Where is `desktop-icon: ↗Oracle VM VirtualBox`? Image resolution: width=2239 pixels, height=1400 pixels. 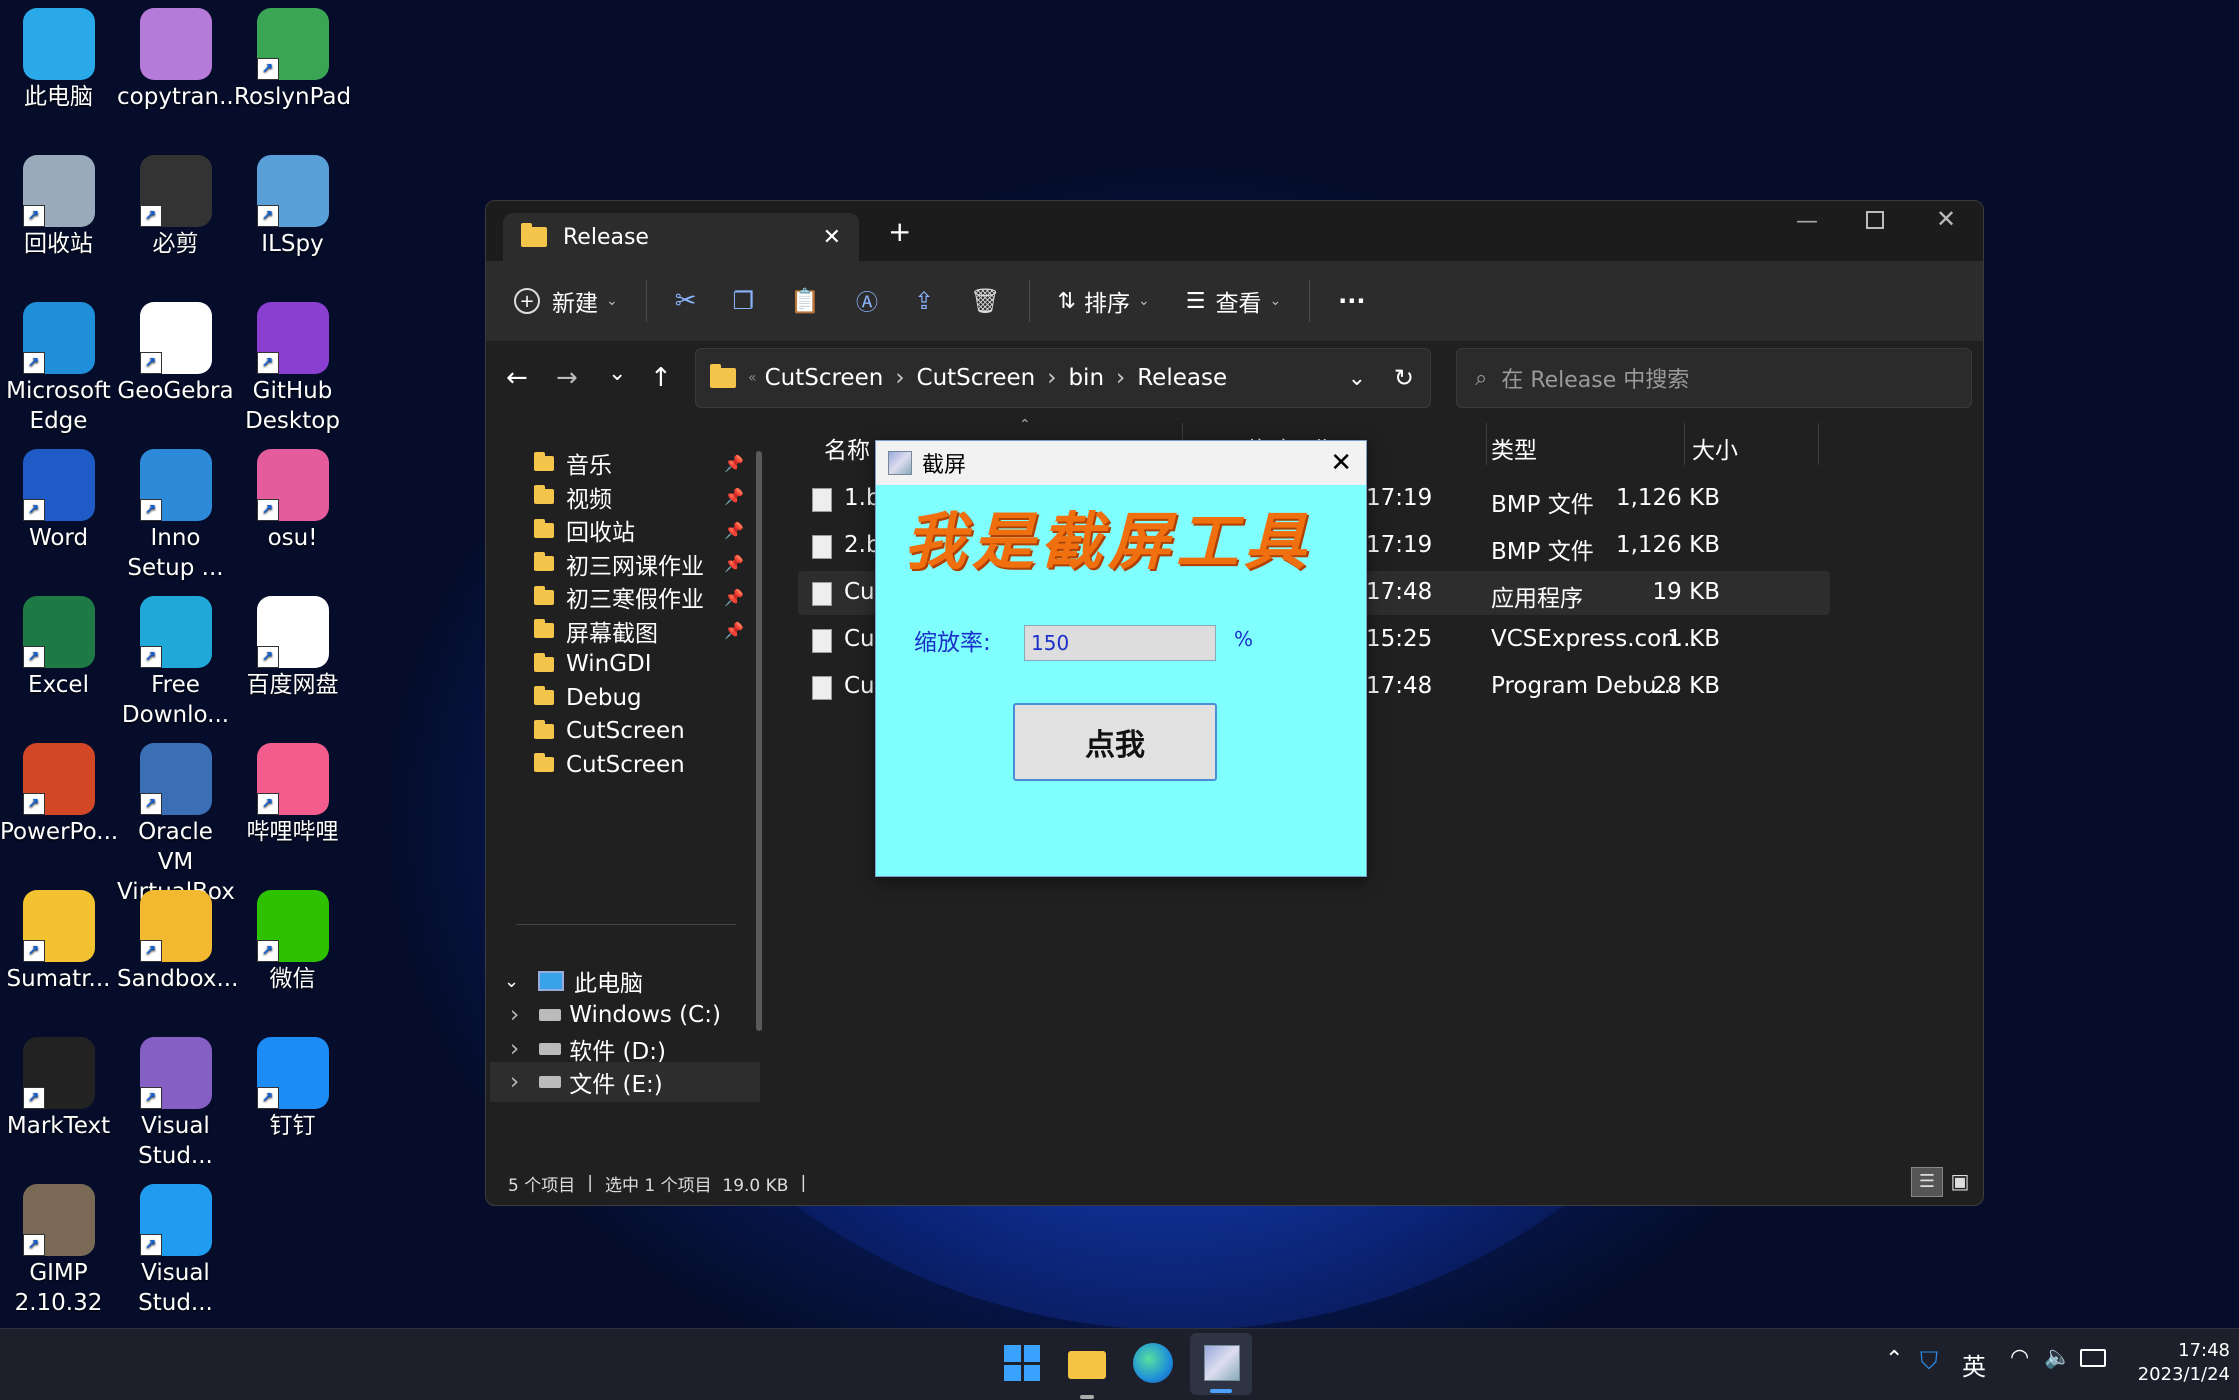 desktop-icon: ↗Oracle VM VirtualBox is located at coordinates (176, 825).